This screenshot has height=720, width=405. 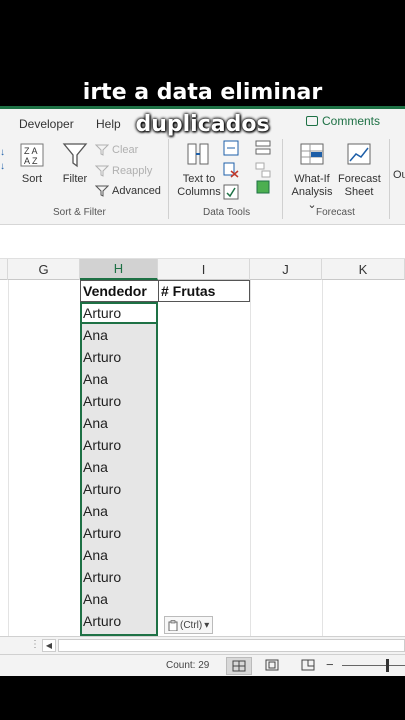 What do you see at coordinates (231, 645) in the screenshot?
I see `horizontal-scrollbar` at bounding box center [231, 645].